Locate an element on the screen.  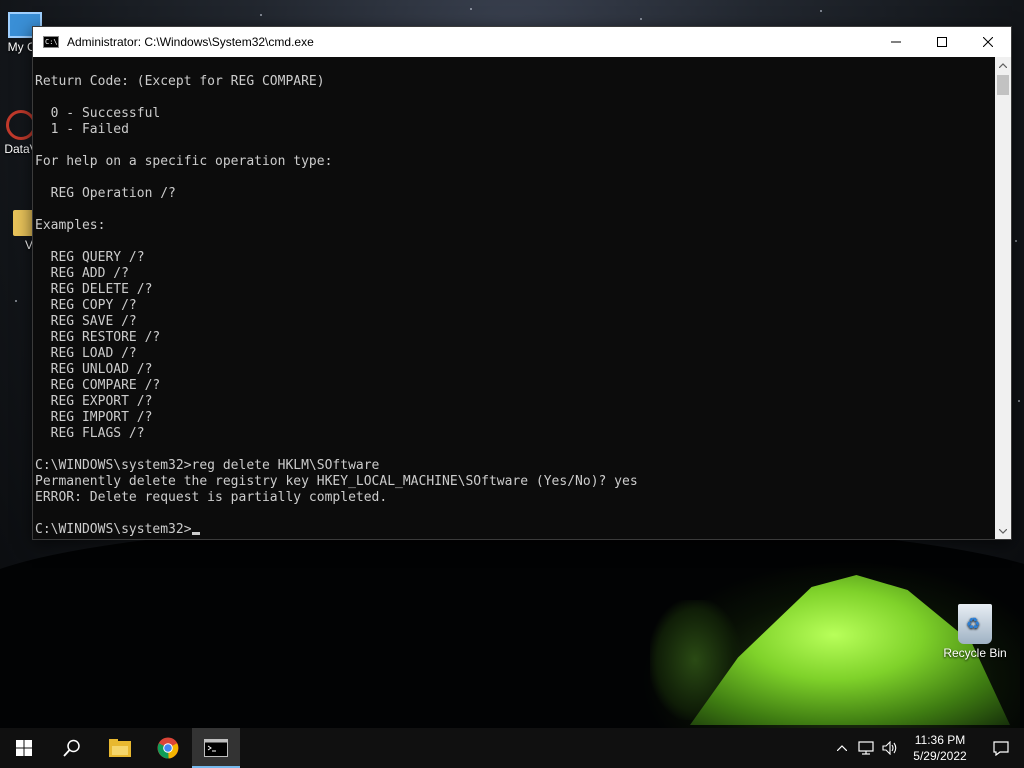
close-button is located at coordinates (988, 42).